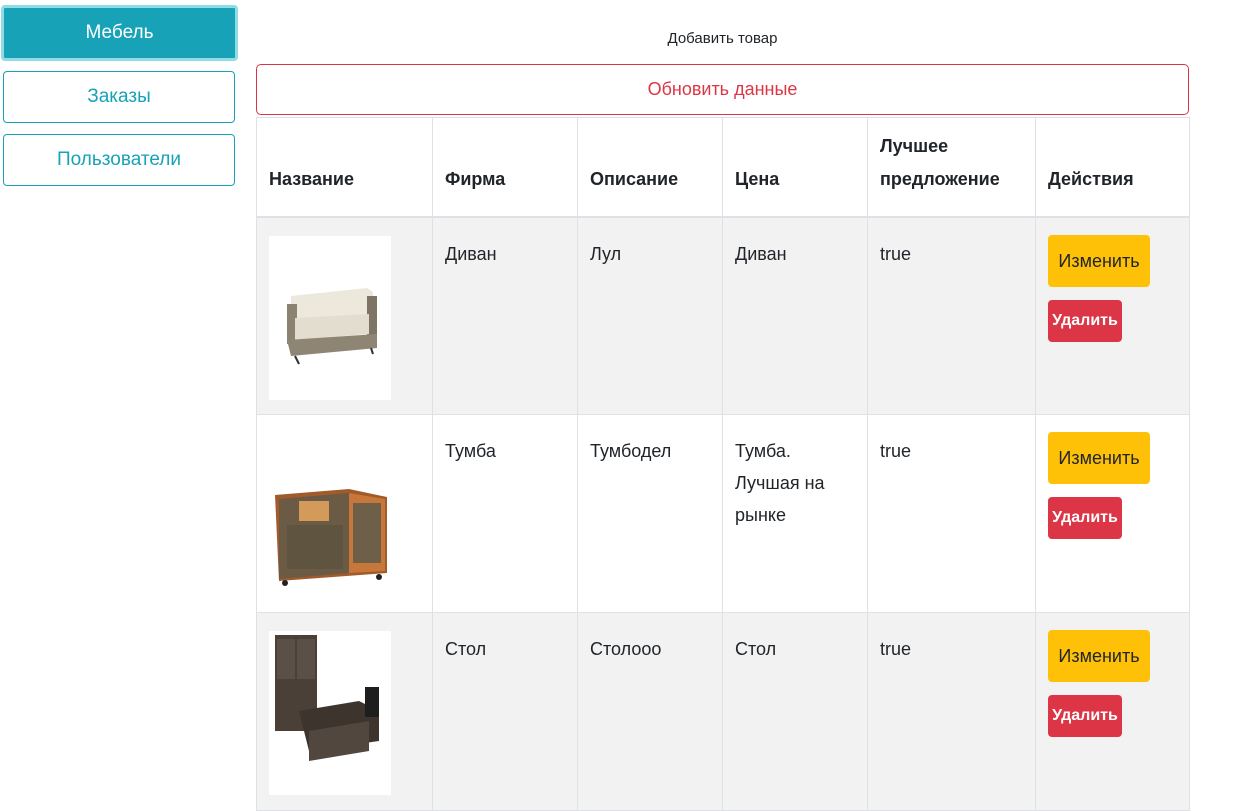  I want to click on tv-stand-image, so click(330, 515).